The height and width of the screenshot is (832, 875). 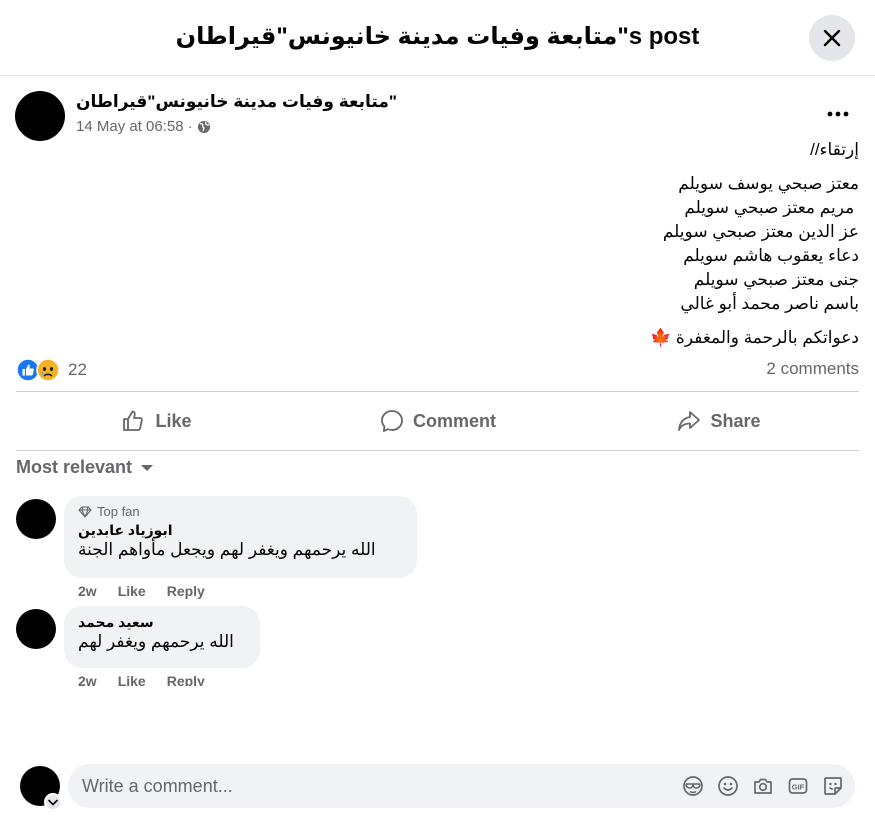 What do you see at coordinates (156, 641) in the screenshot?
I see `comment-text: الله يرحمهم ويغفر لهم` at bounding box center [156, 641].